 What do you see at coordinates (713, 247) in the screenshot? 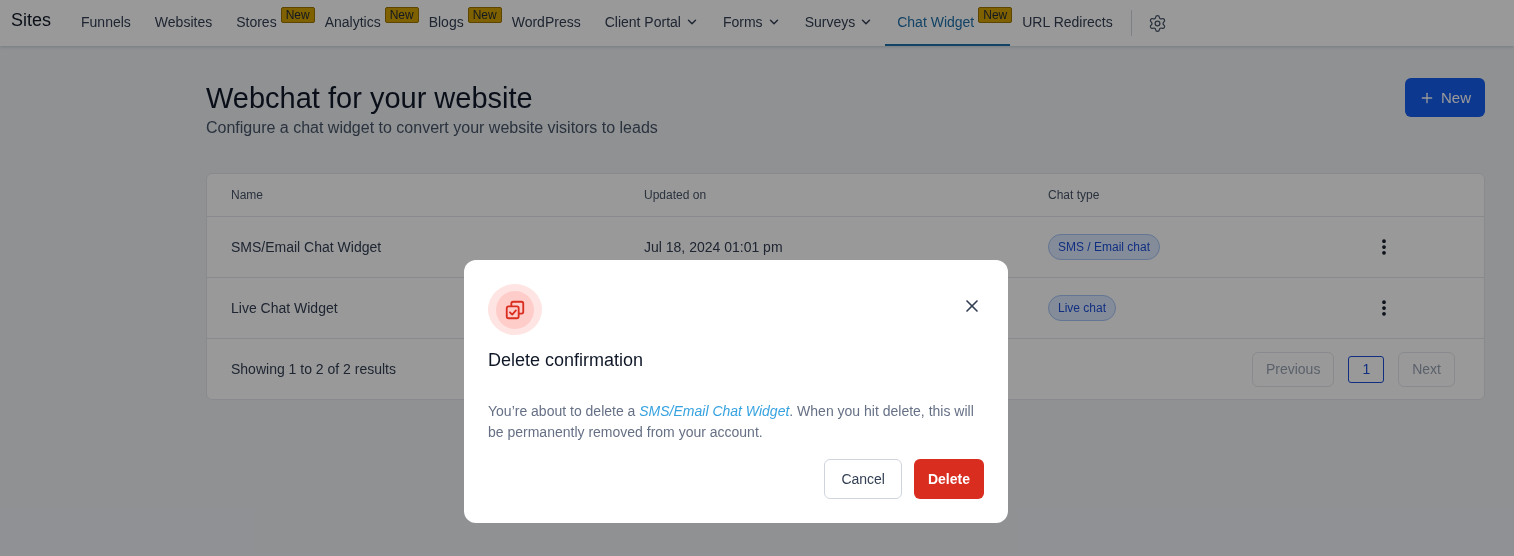
I see `table-cell-text: Jul 18, 2024 01:01 pm` at bounding box center [713, 247].